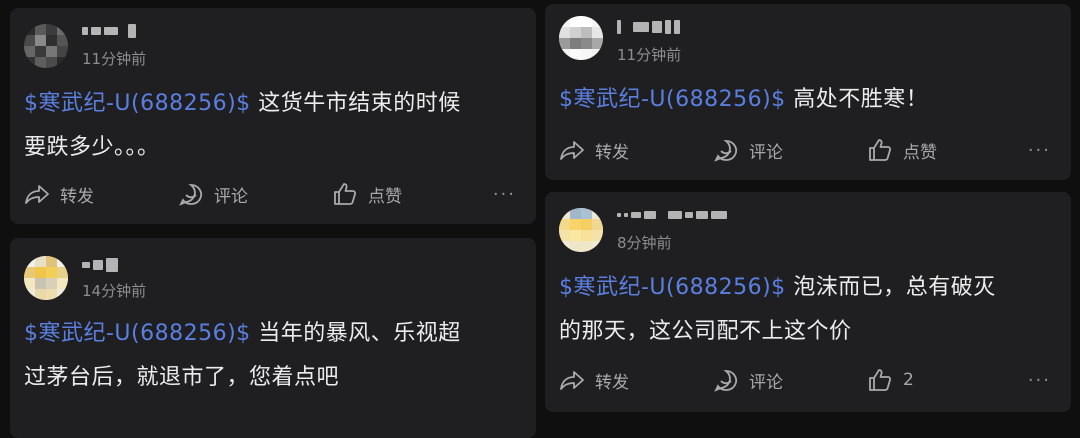 The height and width of the screenshot is (438, 1080). Describe the element at coordinates (92, 147) in the screenshot. I see `post-text-line2: 要跌多少。。。` at that location.